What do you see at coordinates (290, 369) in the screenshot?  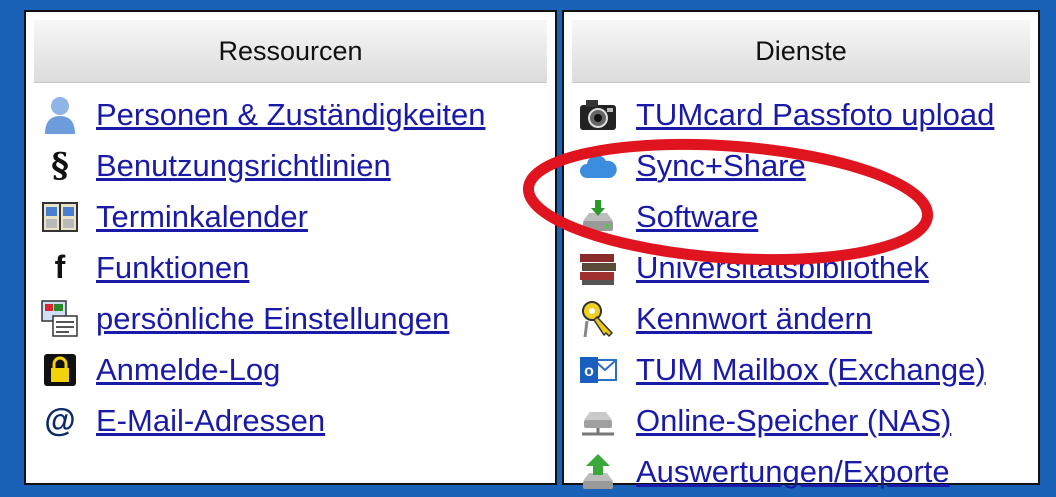 I see `list-item: Anmelde-Log` at bounding box center [290, 369].